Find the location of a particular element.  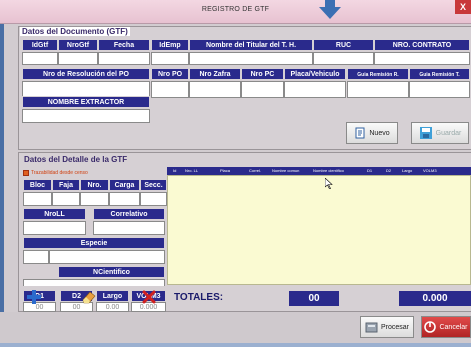

header-idgtf: IdGtf is located at coordinates (40, 45).